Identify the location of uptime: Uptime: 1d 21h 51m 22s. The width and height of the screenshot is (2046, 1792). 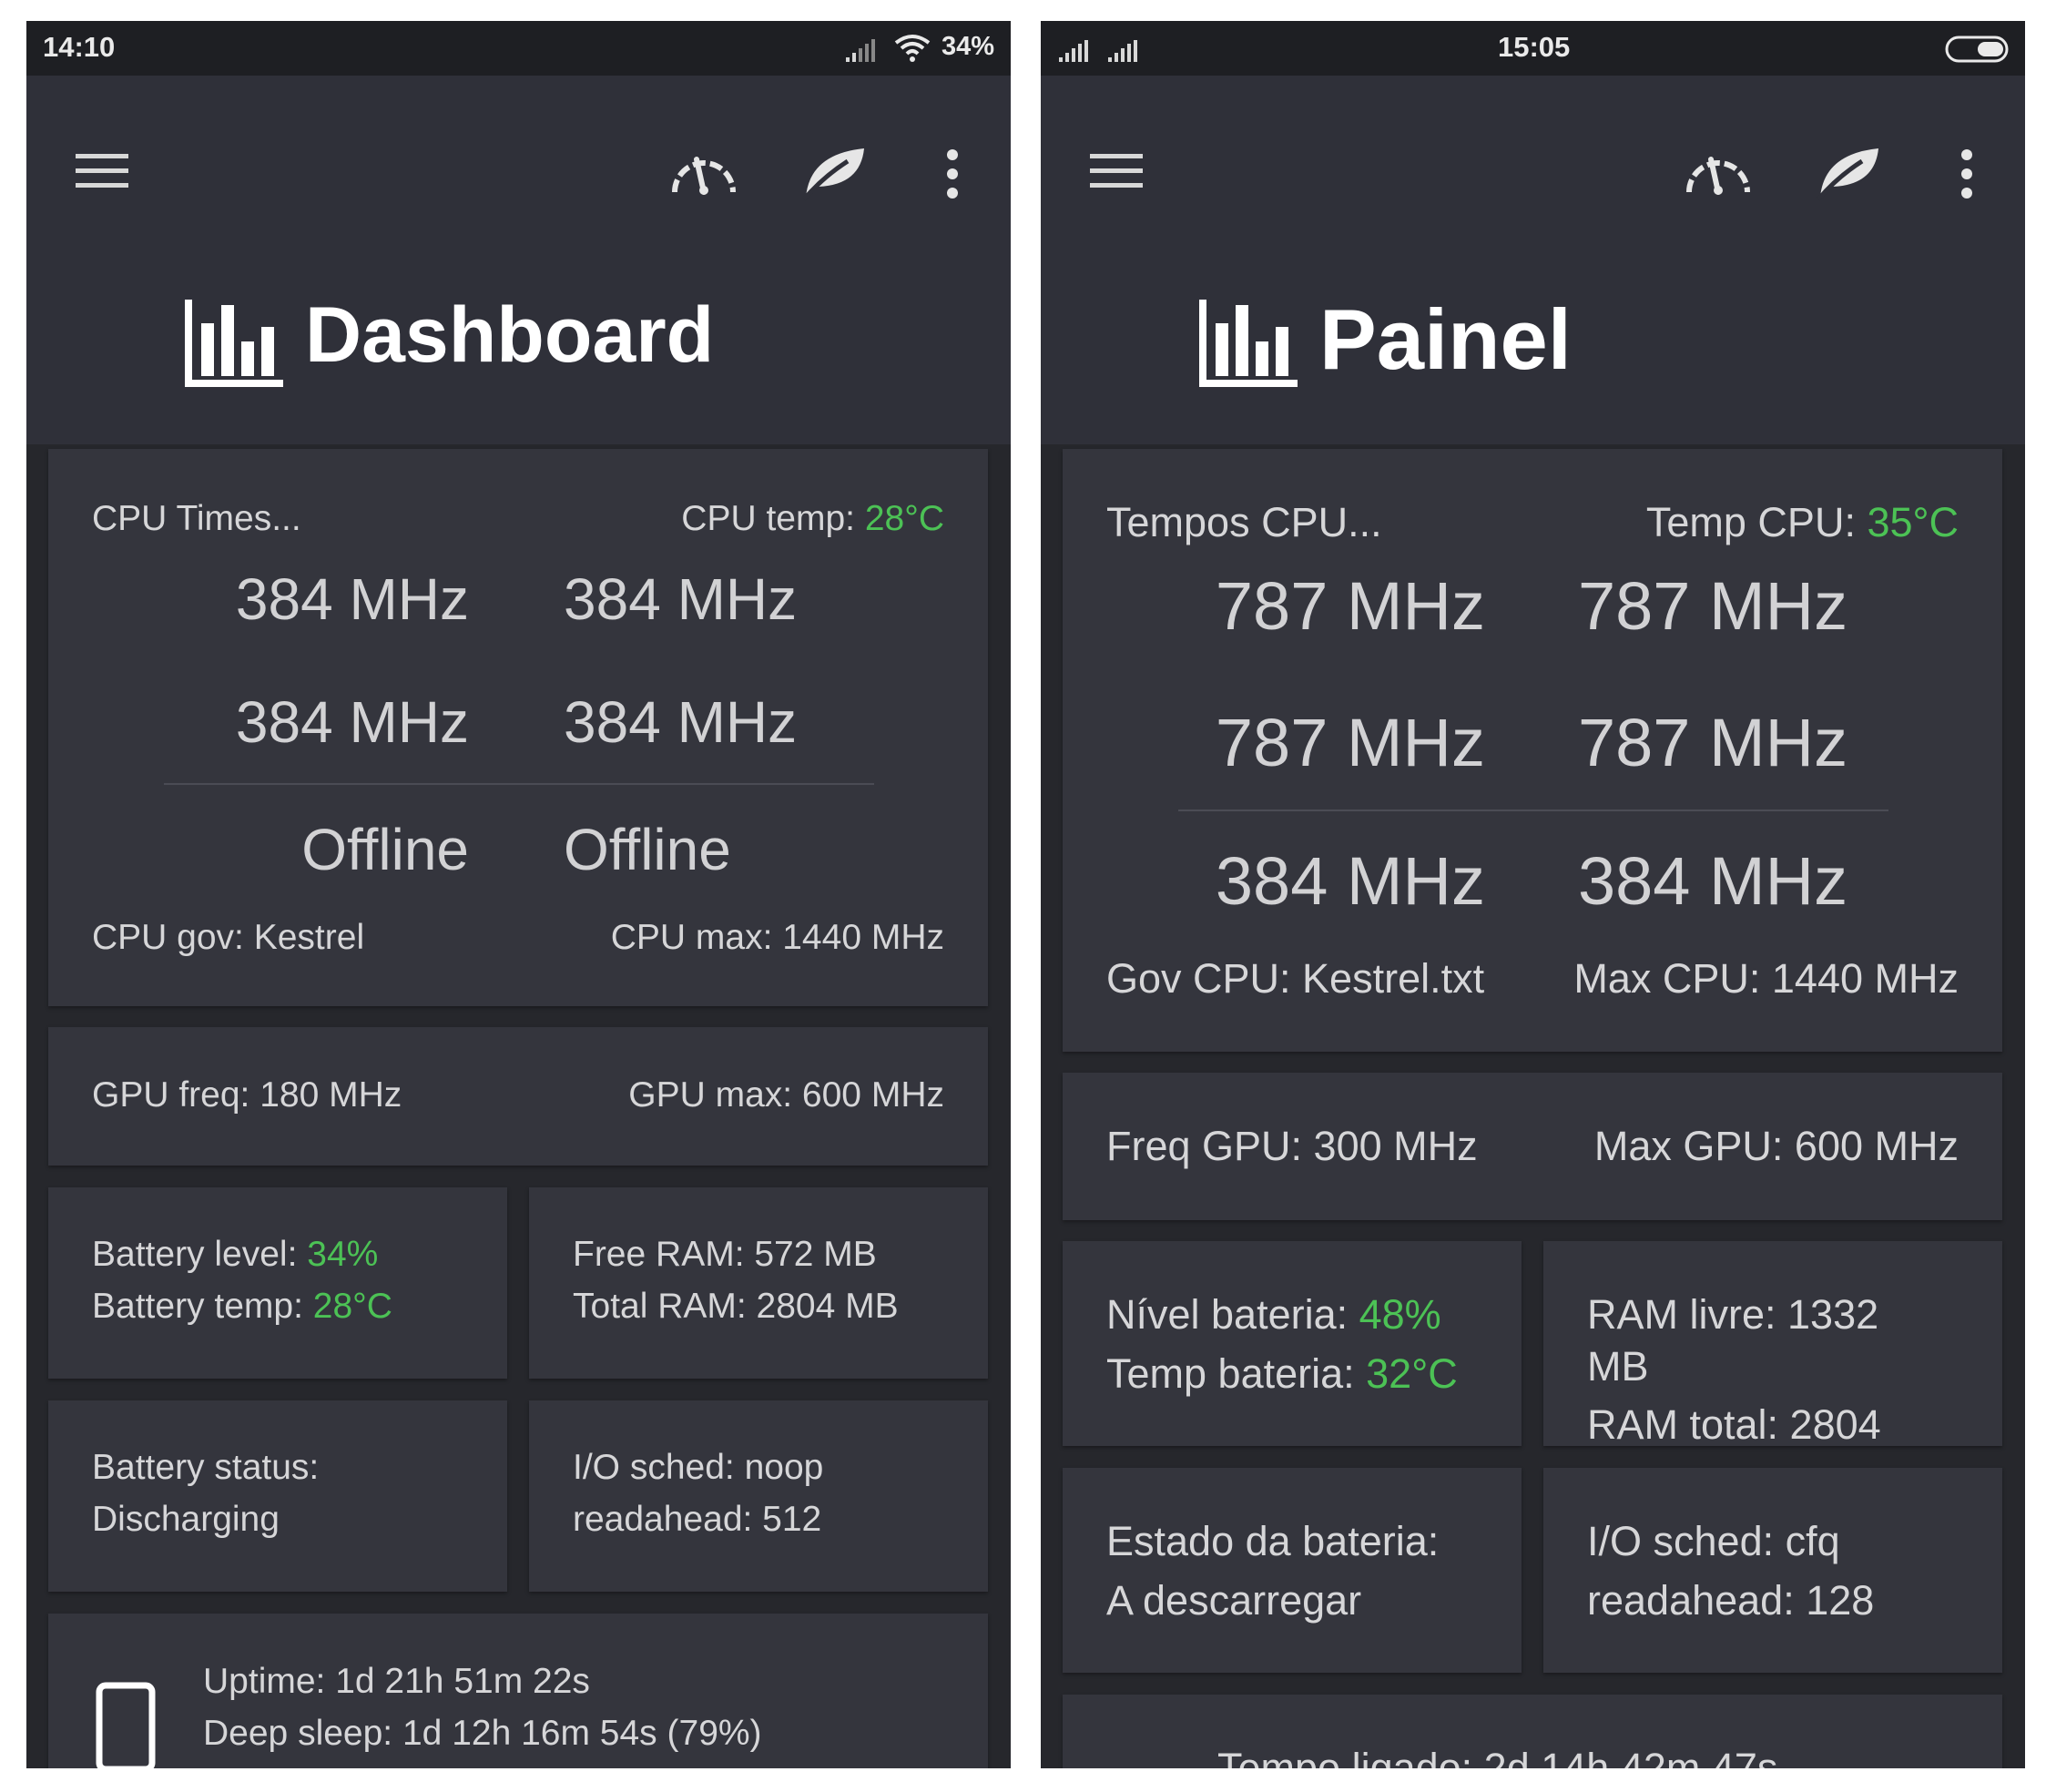
(396, 1681).